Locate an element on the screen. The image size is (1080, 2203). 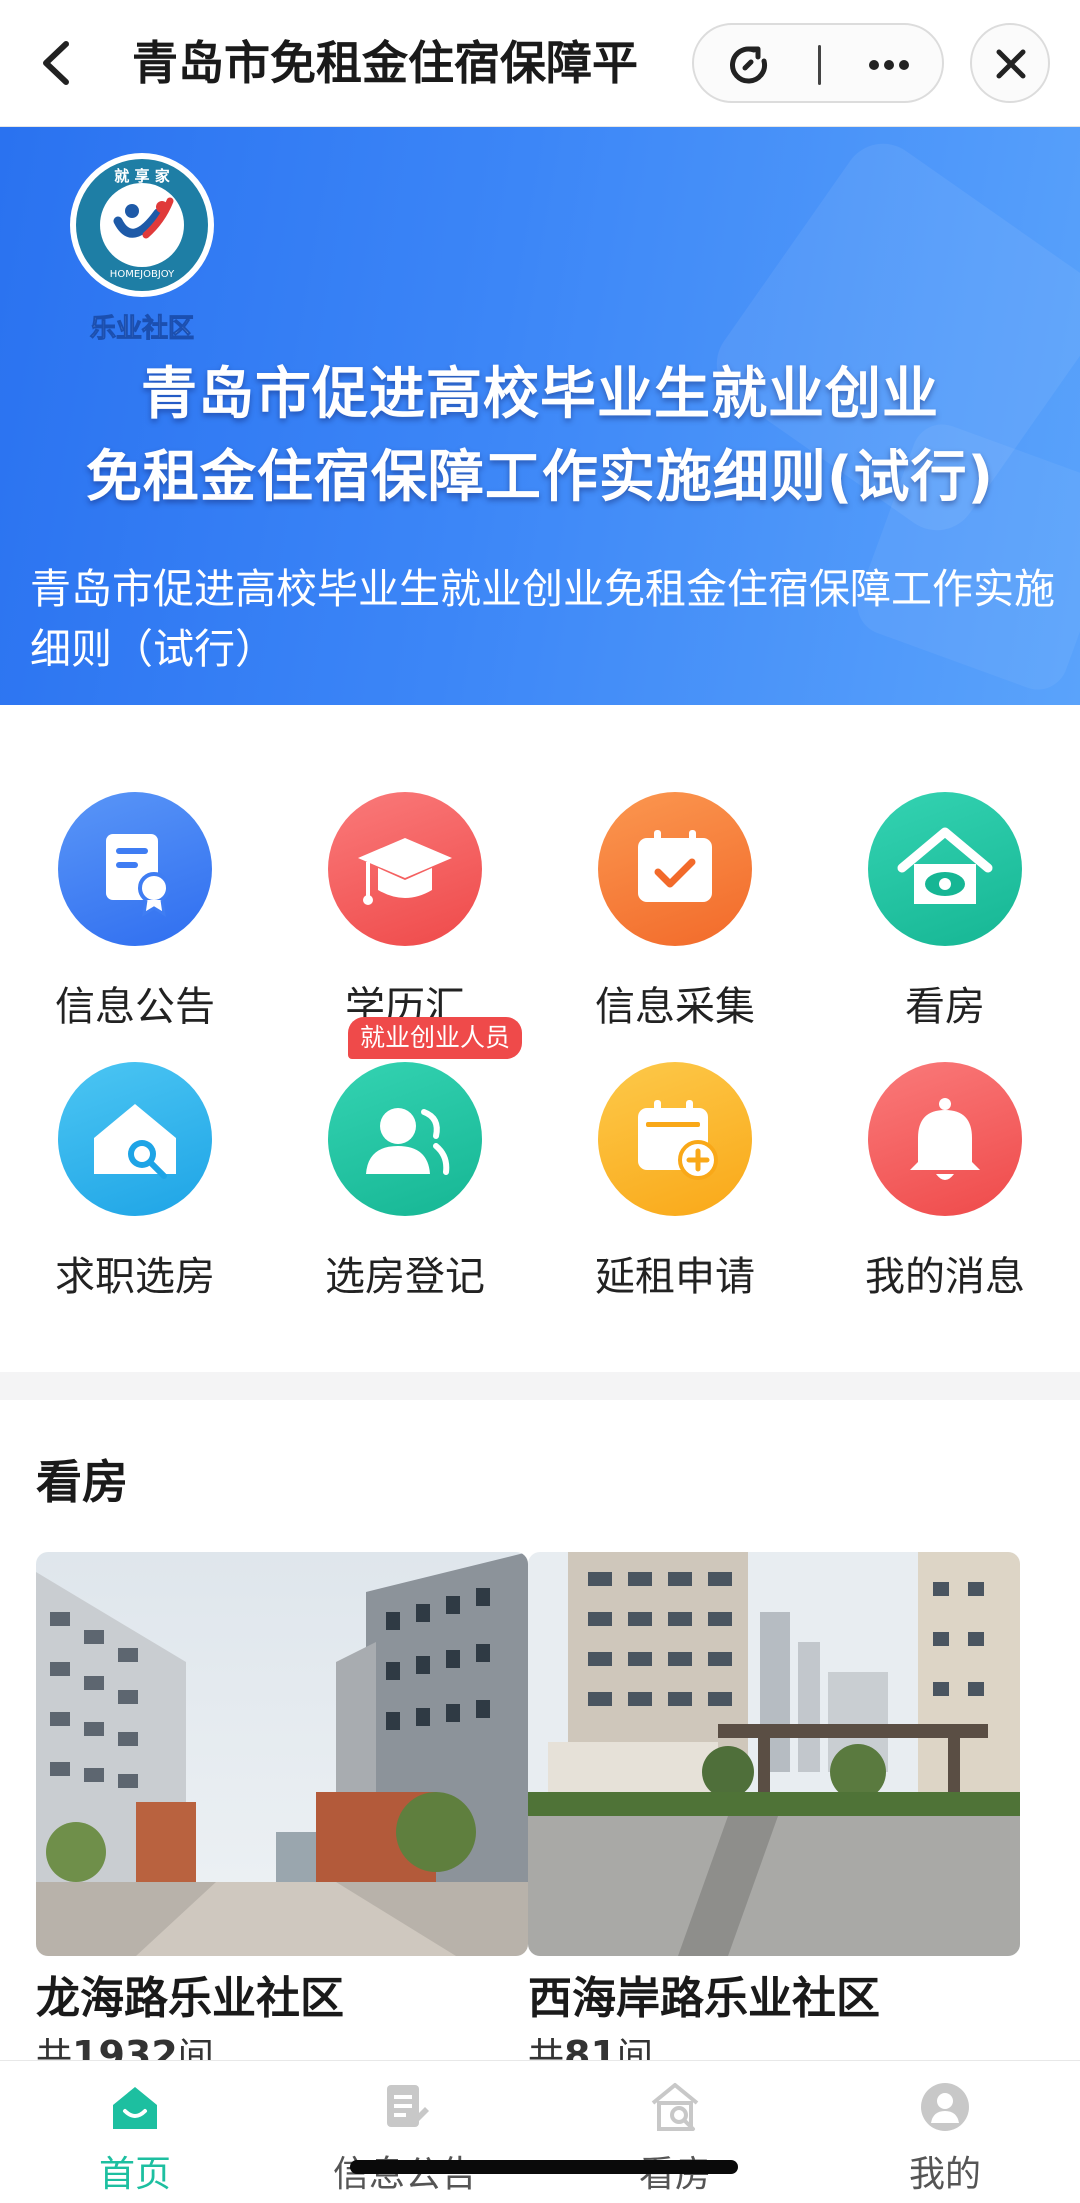
top-nav-bar: 青岛市免租金住宿保障平 is located at coordinates (540, 63).